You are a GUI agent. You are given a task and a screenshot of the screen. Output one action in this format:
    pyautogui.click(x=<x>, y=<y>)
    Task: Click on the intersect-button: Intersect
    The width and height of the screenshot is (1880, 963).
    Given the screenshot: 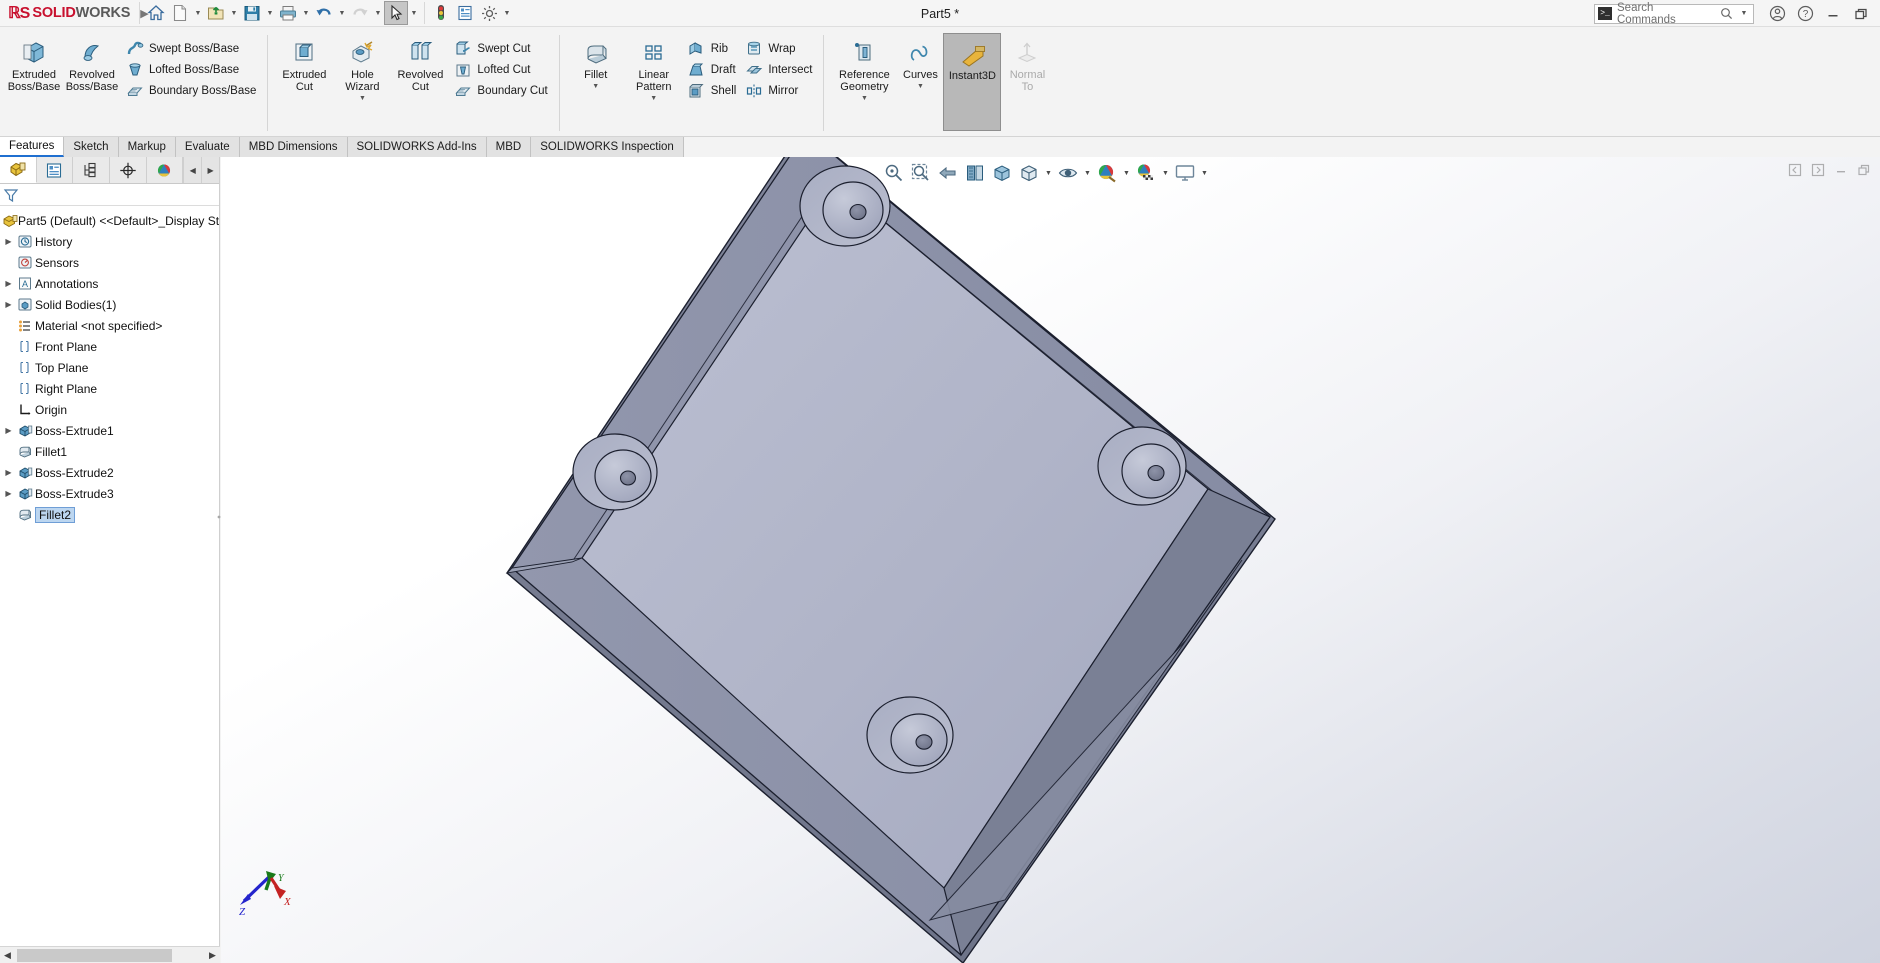 What is the action you would take?
    pyautogui.click(x=778, y=69)
    